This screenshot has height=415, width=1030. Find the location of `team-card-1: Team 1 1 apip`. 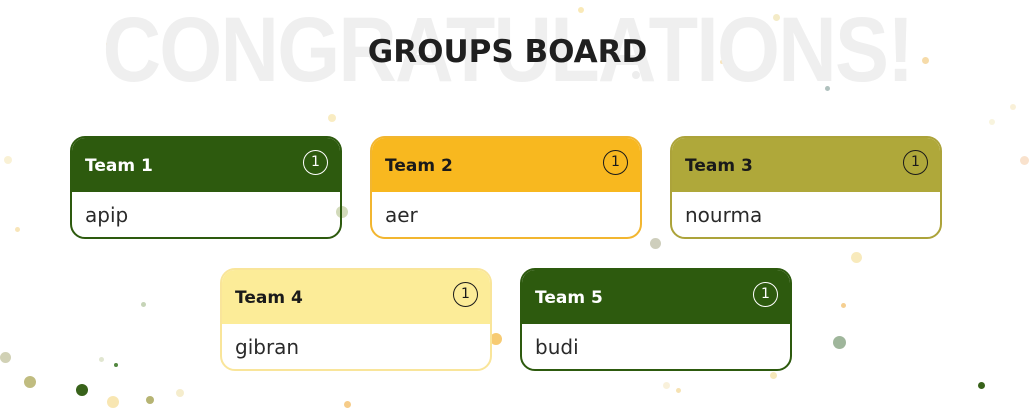

team-card-1: Team 1 1 apip is located at coordinates (206, 187).